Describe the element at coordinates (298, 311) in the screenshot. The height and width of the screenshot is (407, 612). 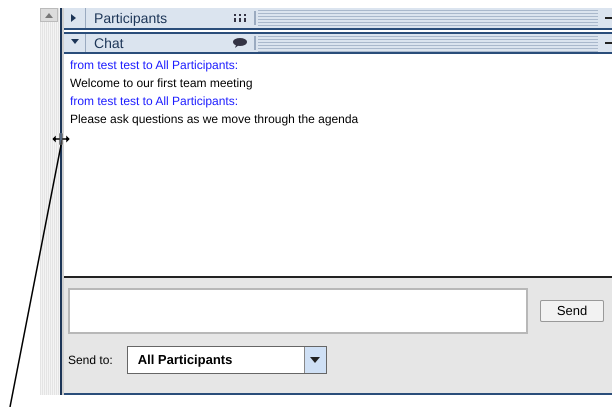
I see `message-input` at that location.